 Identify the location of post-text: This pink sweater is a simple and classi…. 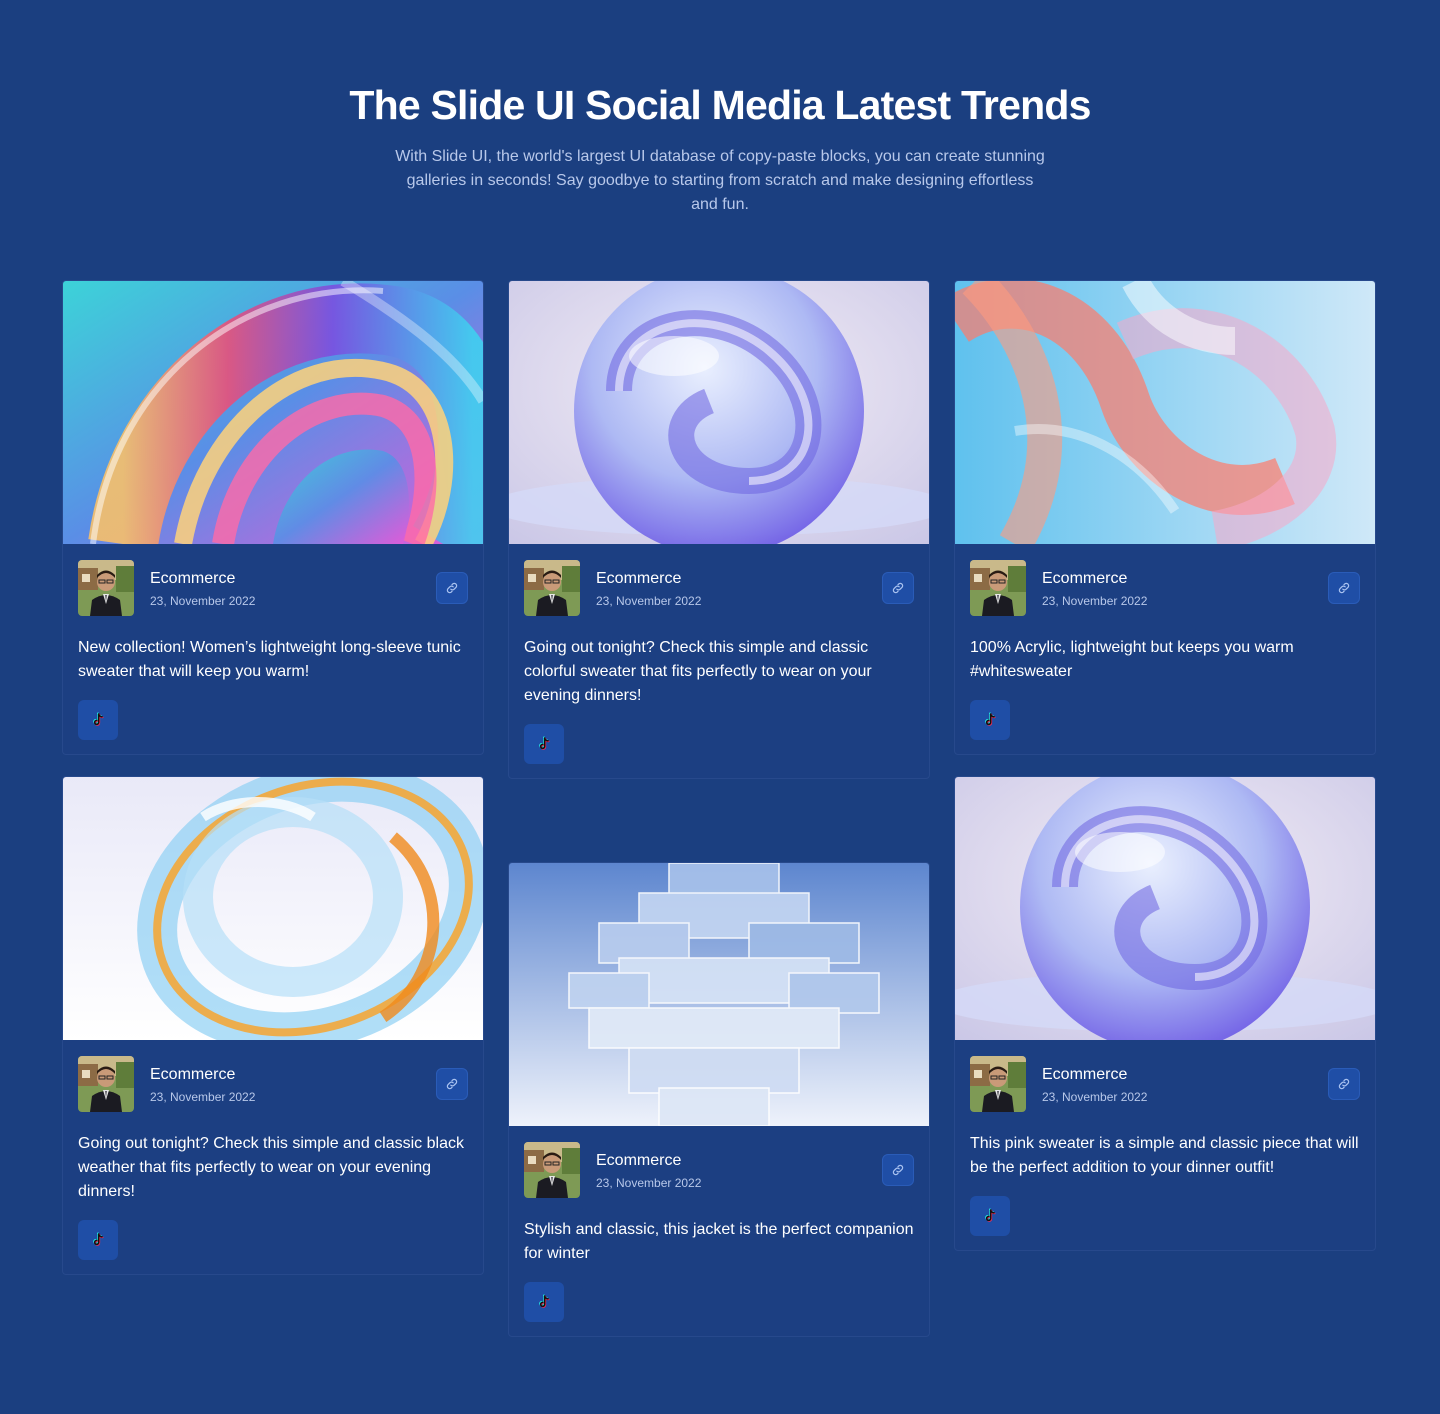
(1164, 1155).